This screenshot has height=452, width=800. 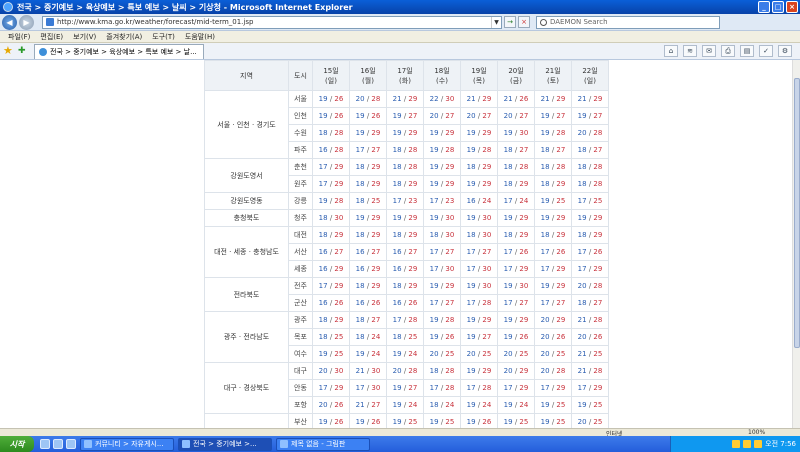 What do you see at coordinates (516, 420) in the screenshot?
I see `temp-cell: 19 / 25` at bounding box center [516, 420].